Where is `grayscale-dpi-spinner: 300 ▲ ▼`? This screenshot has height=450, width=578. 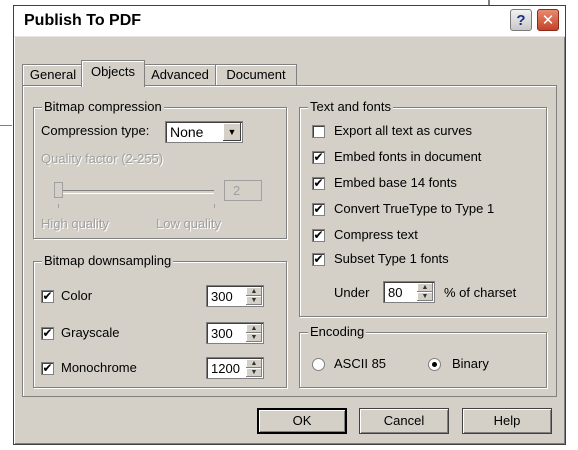 grayscale-dpi-spinner: 300 ▲ ▼ is located at coordinates (235, 333).